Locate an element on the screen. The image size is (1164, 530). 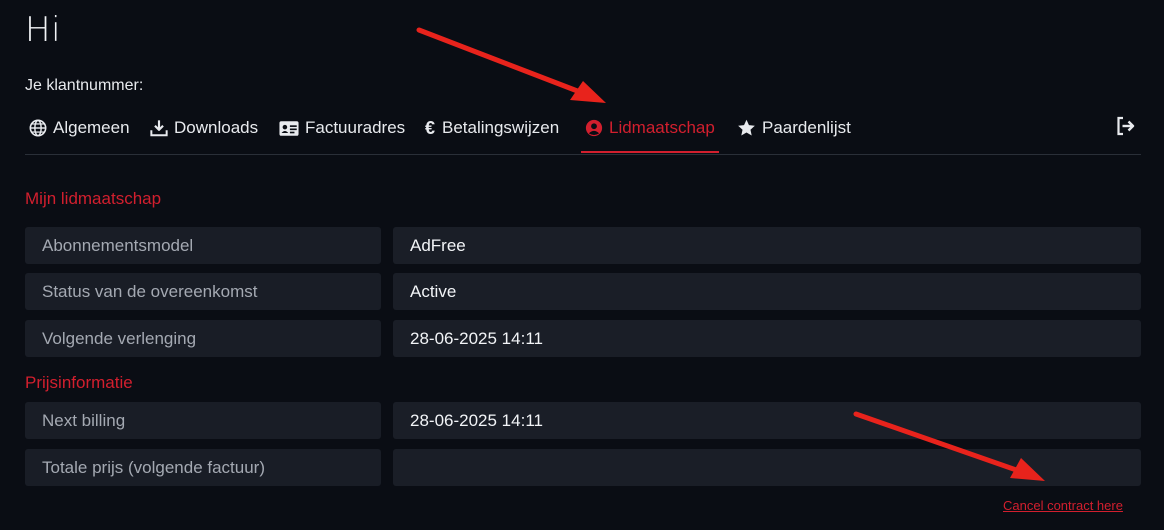
row-label: Status van de overeenkomst is located at coordinates (203, 291).